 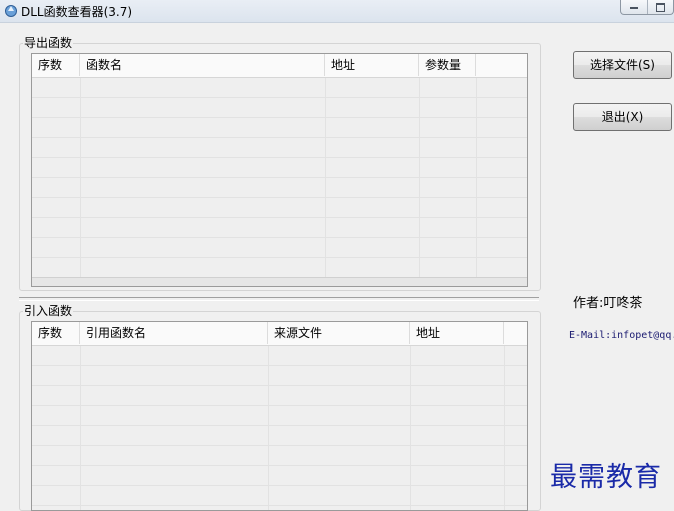 What do you see at coordinates (622, 65) in the screenshot?
I see `select-file-button: 选择文件(S)` at bounding box center [622, 65].